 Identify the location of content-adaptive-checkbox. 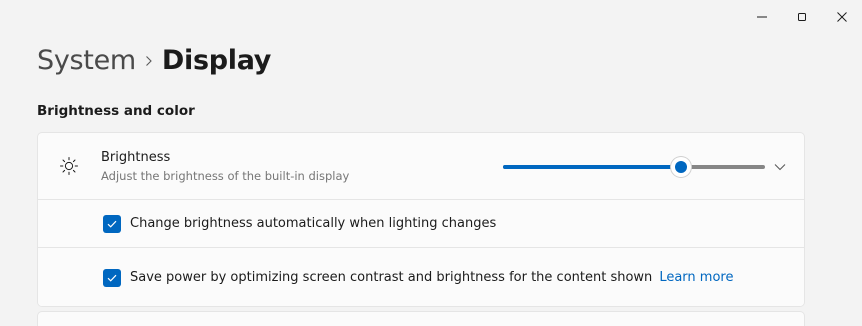
(112, 278).